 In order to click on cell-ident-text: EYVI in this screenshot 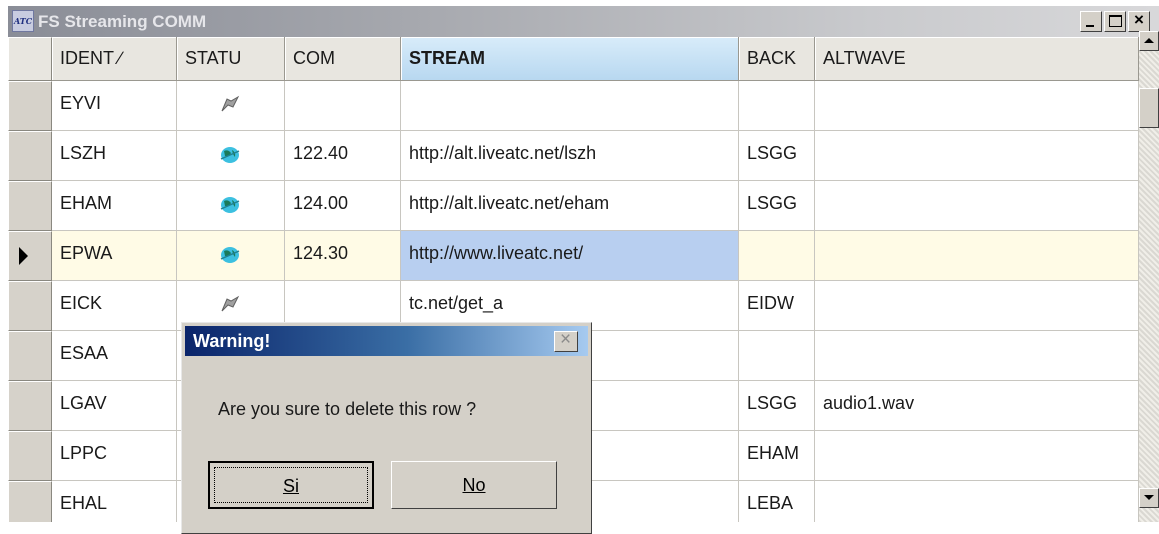, I will do `click(81, 103)`.